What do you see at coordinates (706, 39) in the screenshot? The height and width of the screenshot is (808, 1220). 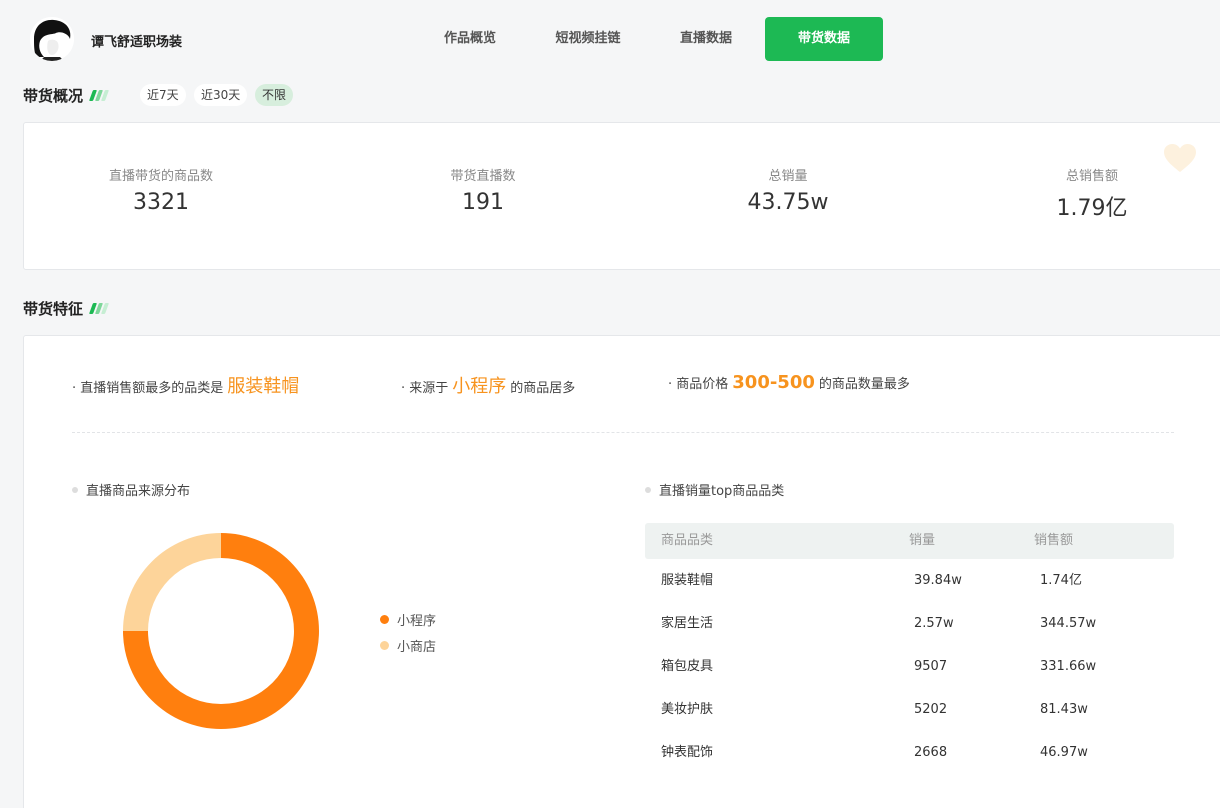 I see `tab-live-data: 直播数据` at bounding box center [706, 39].